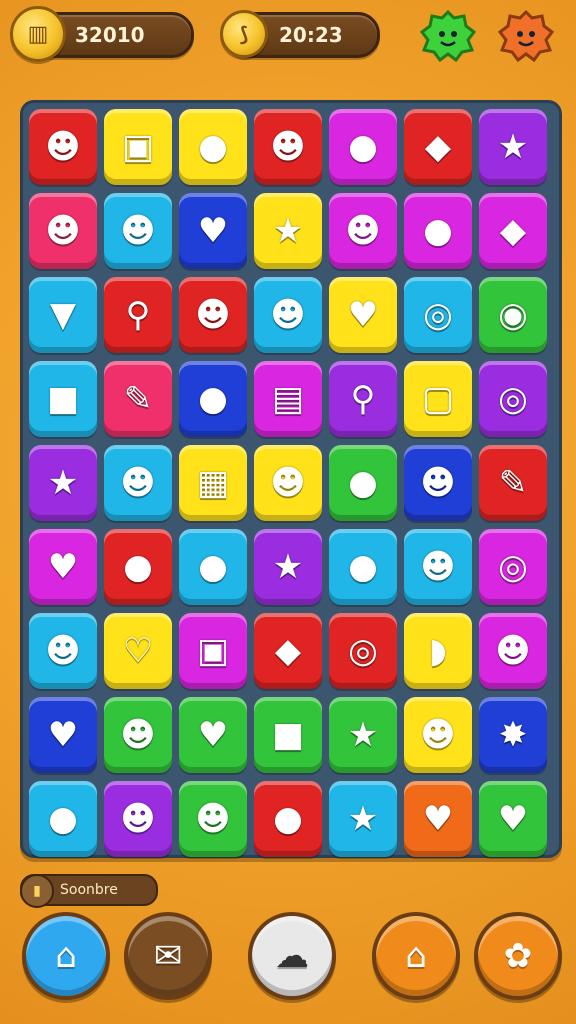 The image size is (576, 1024). What do you see at coordinates (244, 34) in the screenshot?
I see `timer-icon: ⟆` at bounding box center [244, 34].